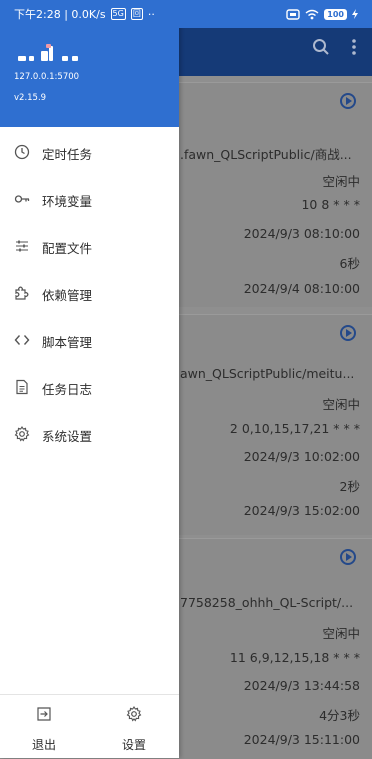  What do you see at coordinates (67, 389) in the screenshot?
I see `menu-item-label: 任务日志` at bounding box center [67, 389].